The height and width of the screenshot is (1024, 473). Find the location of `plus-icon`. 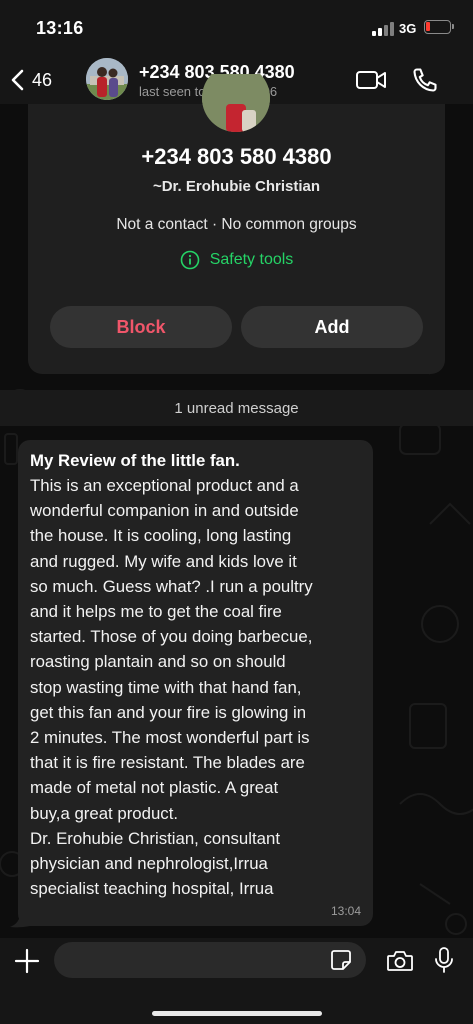

plus-icon is located at coordinates (27, 961).